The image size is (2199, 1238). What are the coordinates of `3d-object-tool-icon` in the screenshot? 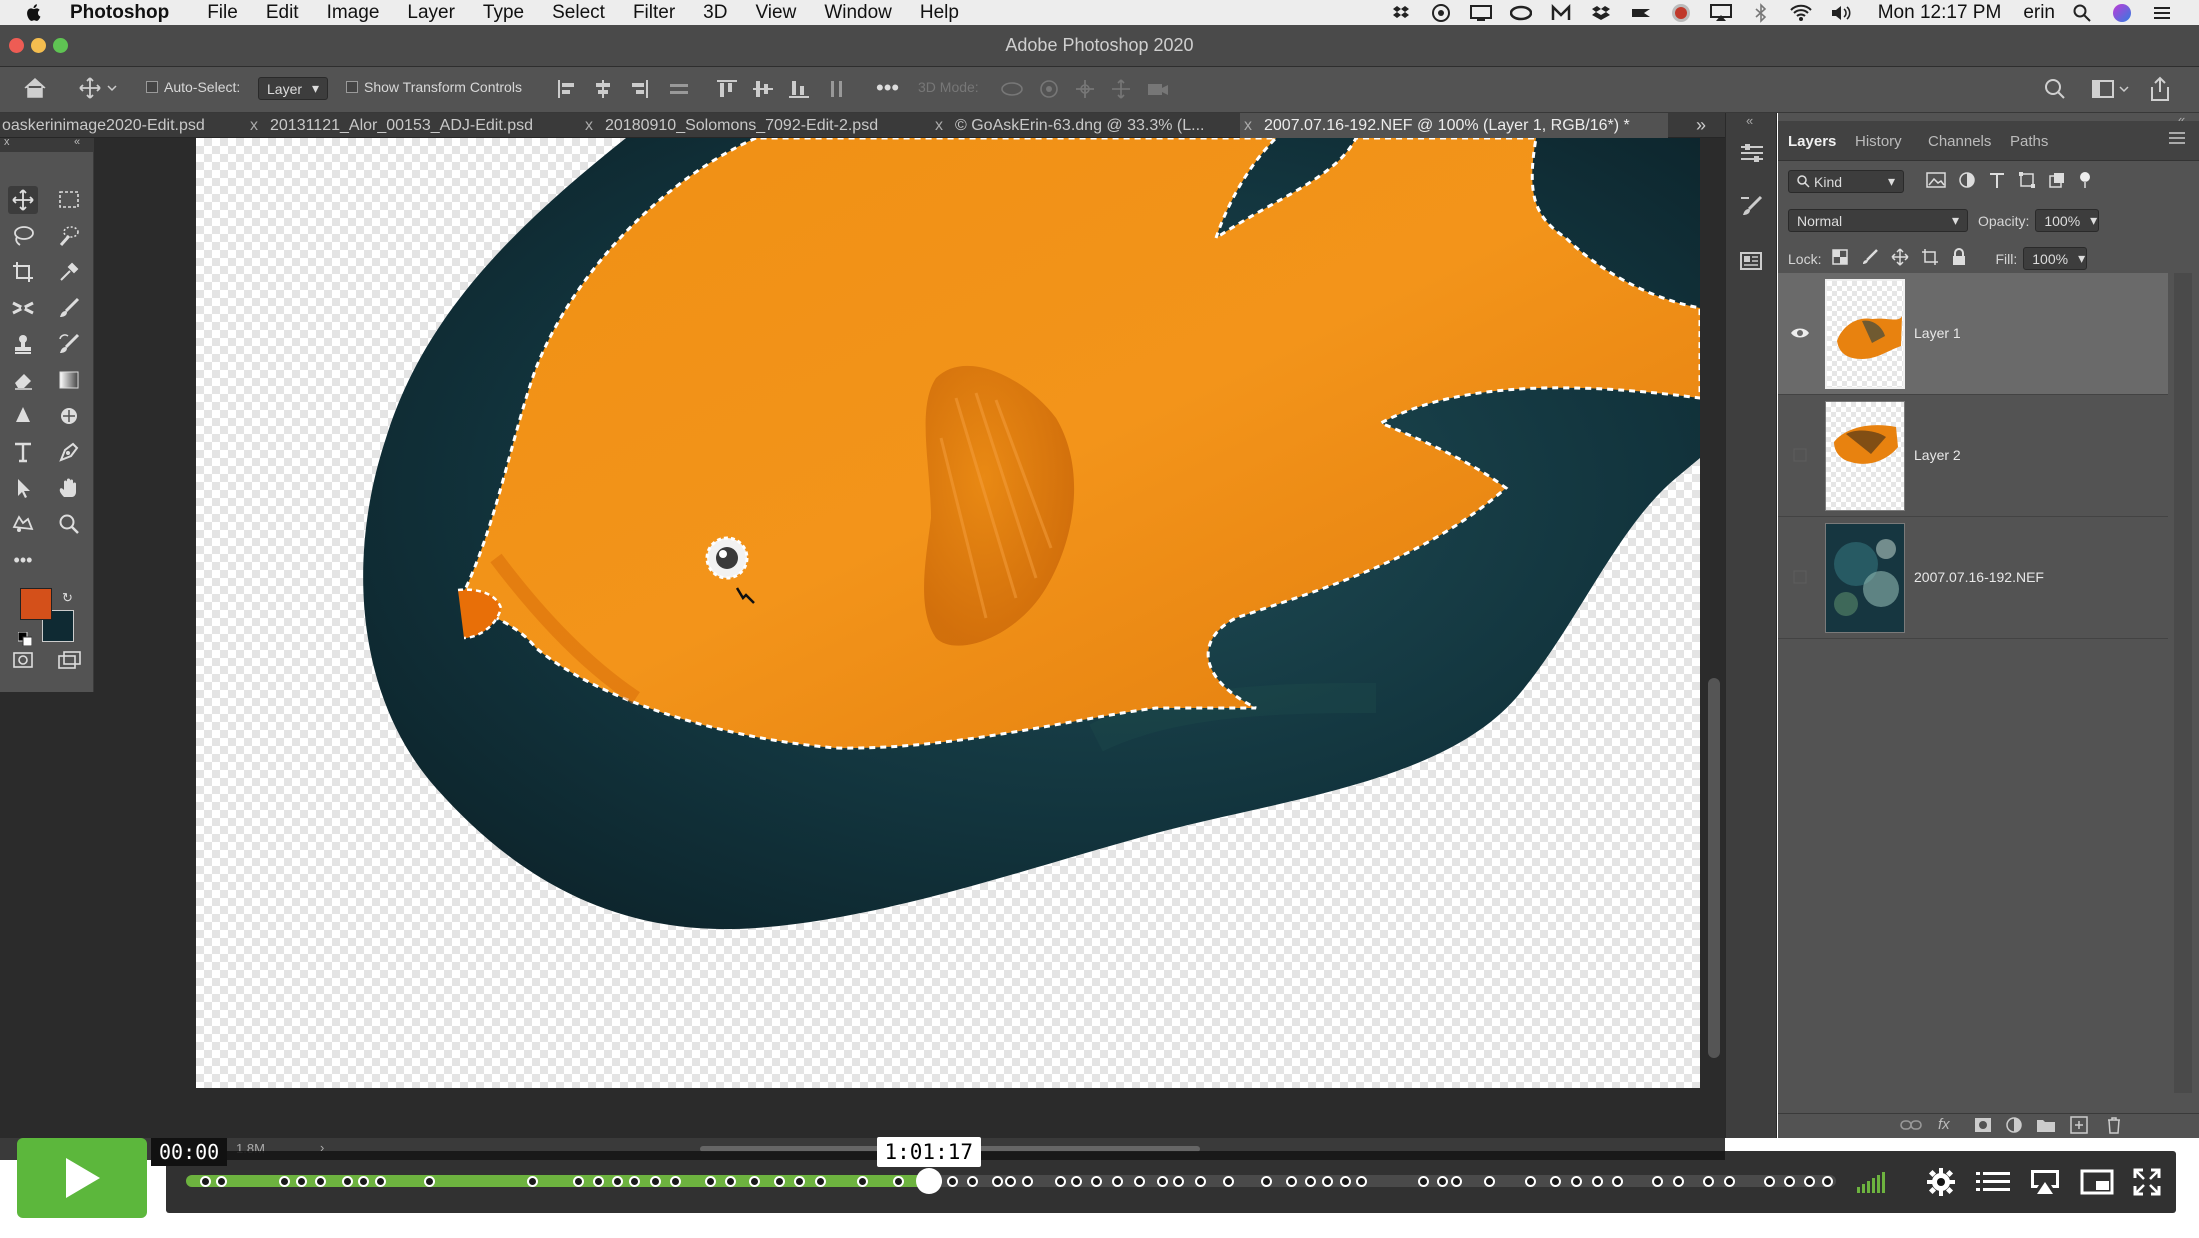 It's located at (23, 524).